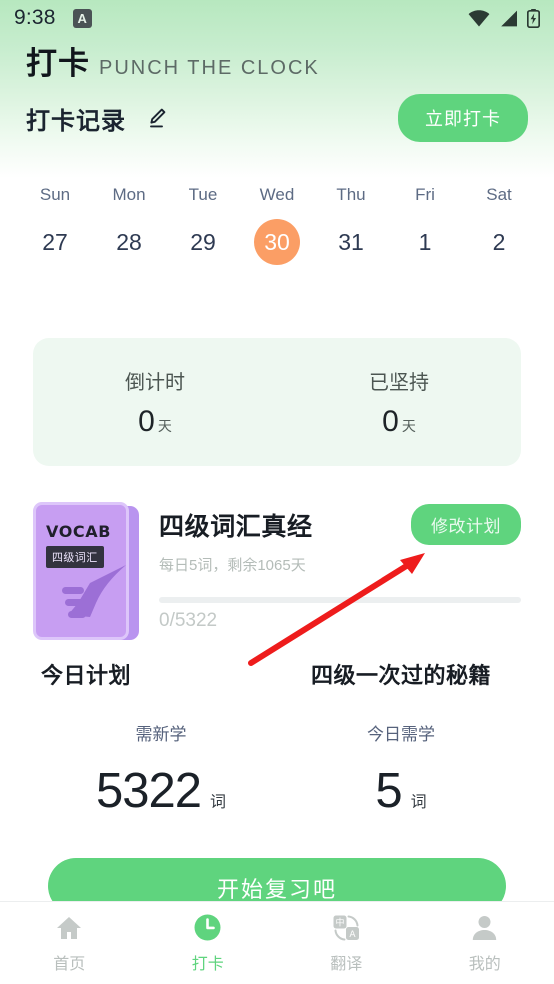 The height and width of the screenshot is (984, 554). What do you see at coordinates (400, 675) in the screenshot?
I see `secret-plan-title: 四级一次过的秘籍` at bounding box center [400, 675].